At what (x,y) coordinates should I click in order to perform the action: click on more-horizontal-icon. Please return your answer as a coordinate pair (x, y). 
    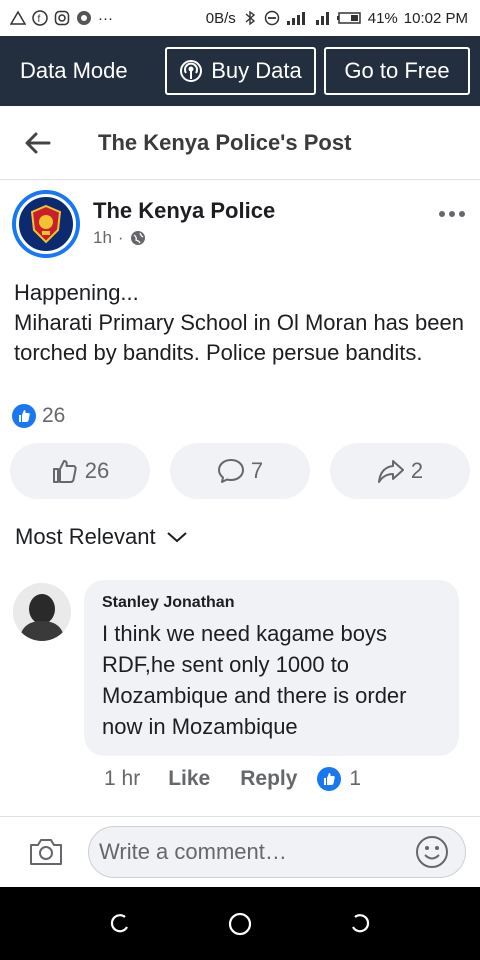
    Looking at the image, I should click on (452, 214).